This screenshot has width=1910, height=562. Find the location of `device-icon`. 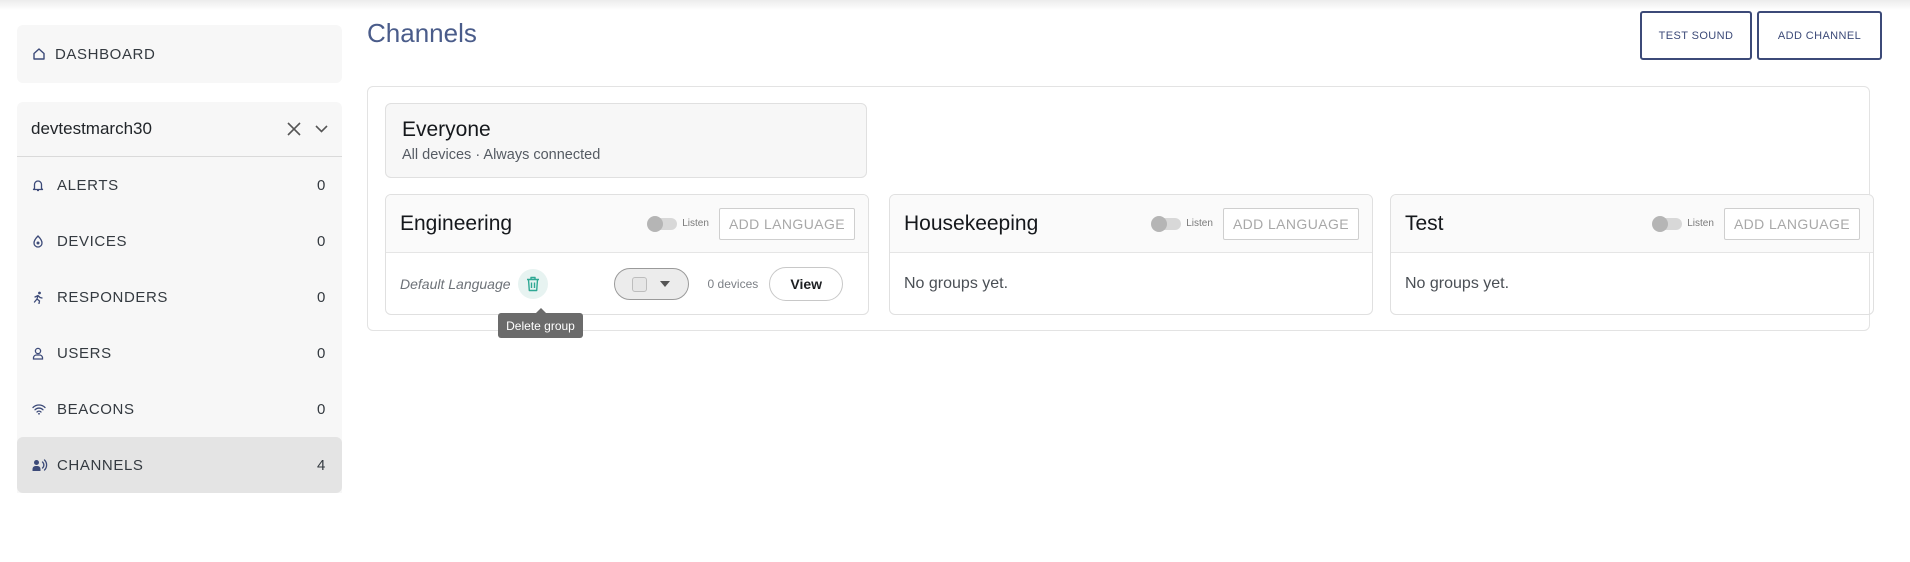

device-icon is located at coordinates (40, 241).